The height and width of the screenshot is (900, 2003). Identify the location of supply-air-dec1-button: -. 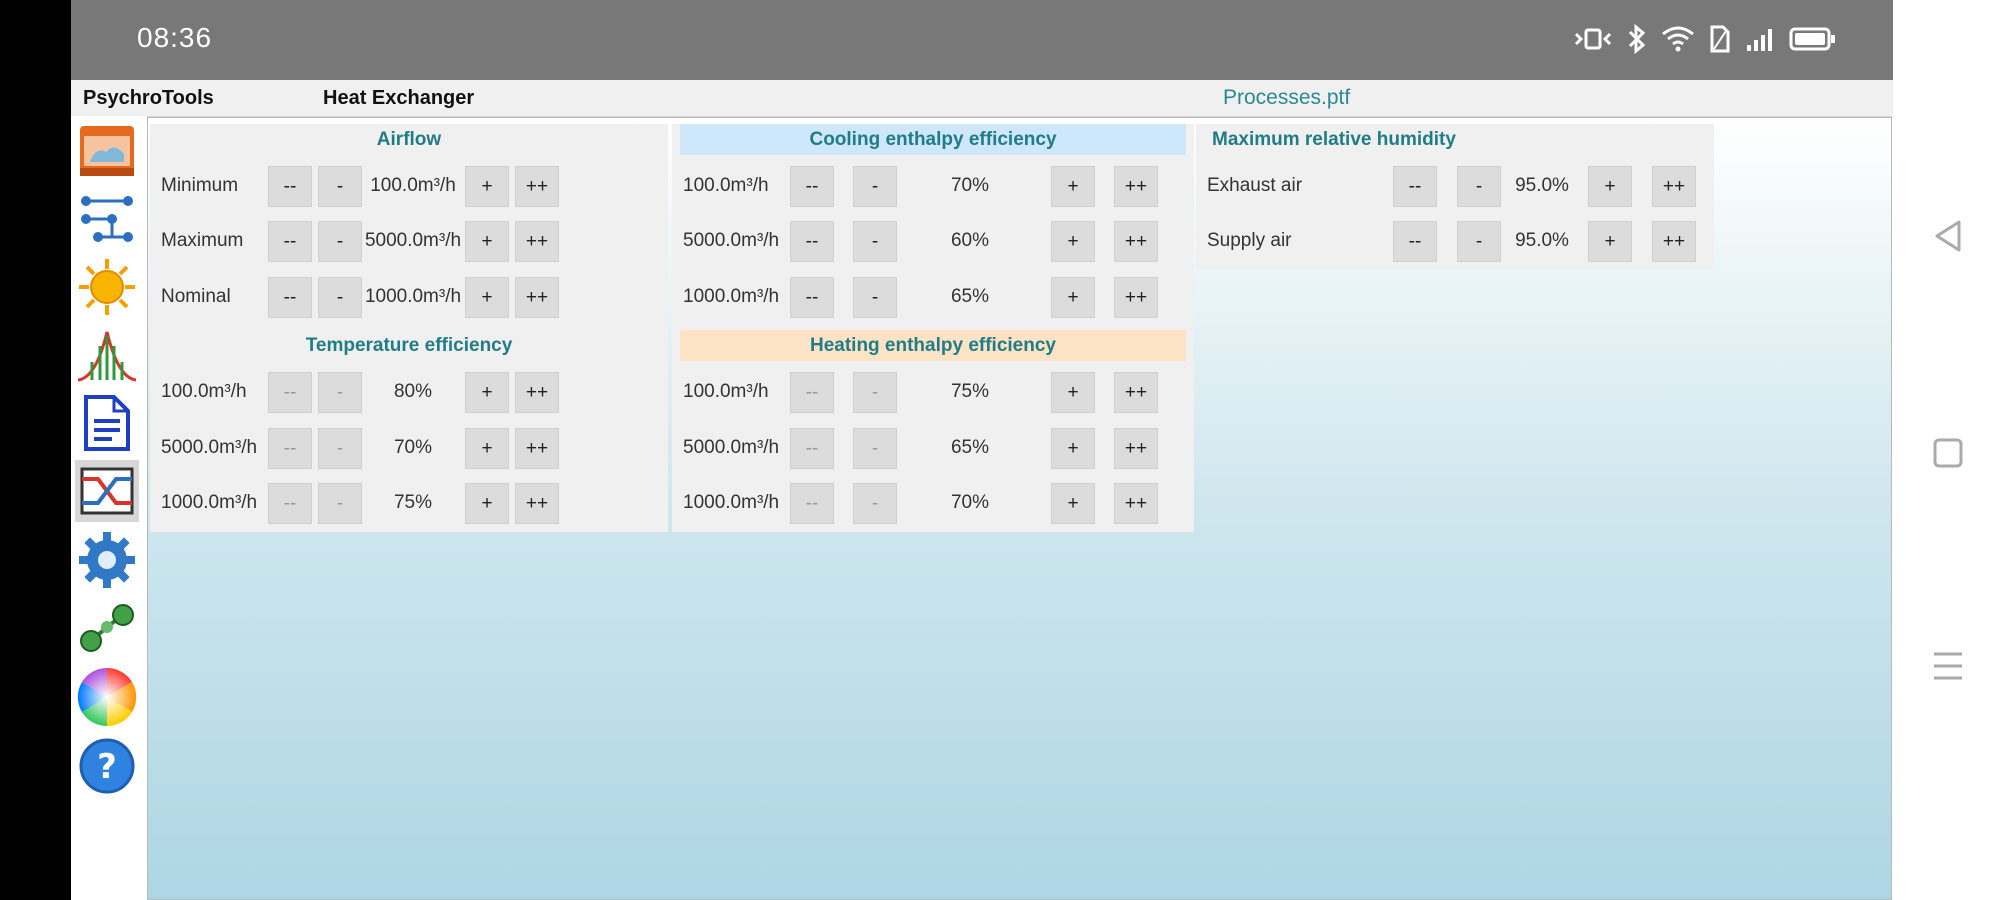
(1479, 241).